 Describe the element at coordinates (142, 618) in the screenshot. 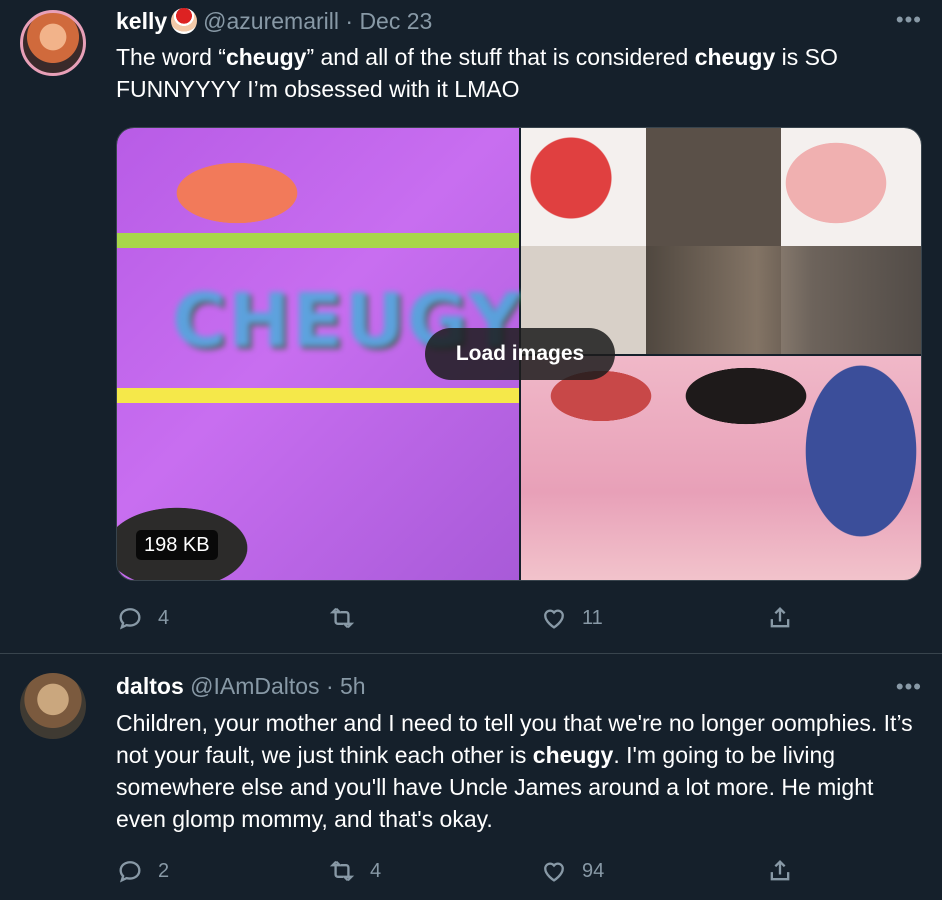

I see `reply-button: 4` at that location.